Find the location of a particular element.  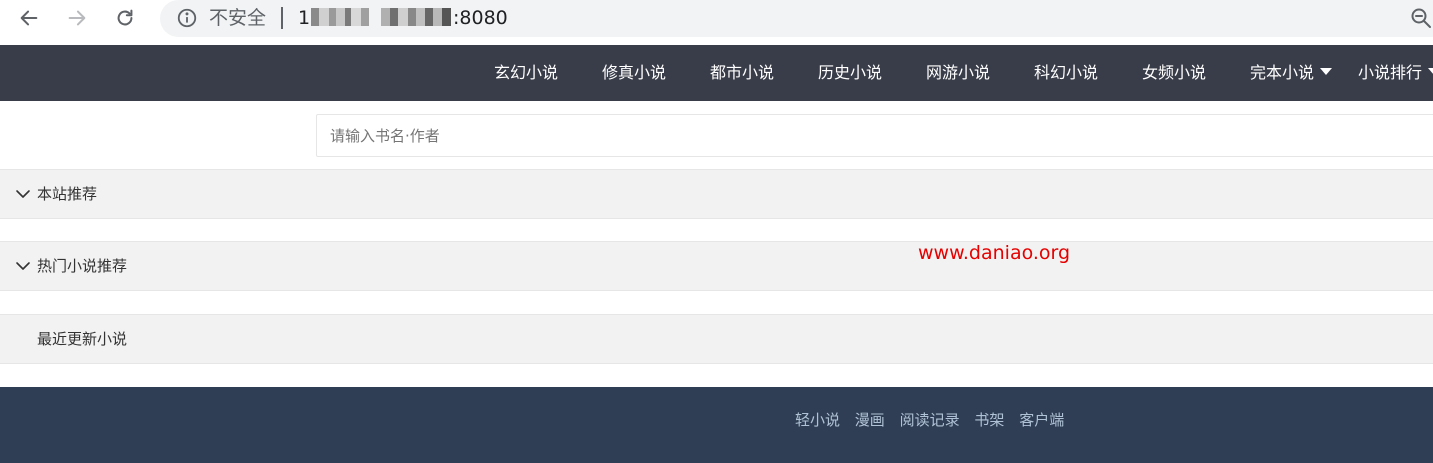

reload-button is located at coordinates (125, 18).